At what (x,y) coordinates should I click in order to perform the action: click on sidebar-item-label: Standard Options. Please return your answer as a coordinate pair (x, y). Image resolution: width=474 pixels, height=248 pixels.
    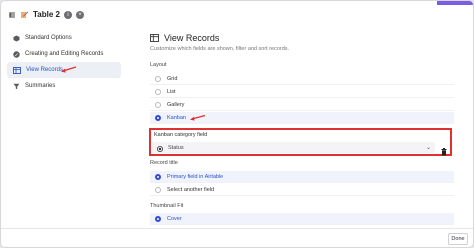
    Looking at the image, I should click on (48, 38).